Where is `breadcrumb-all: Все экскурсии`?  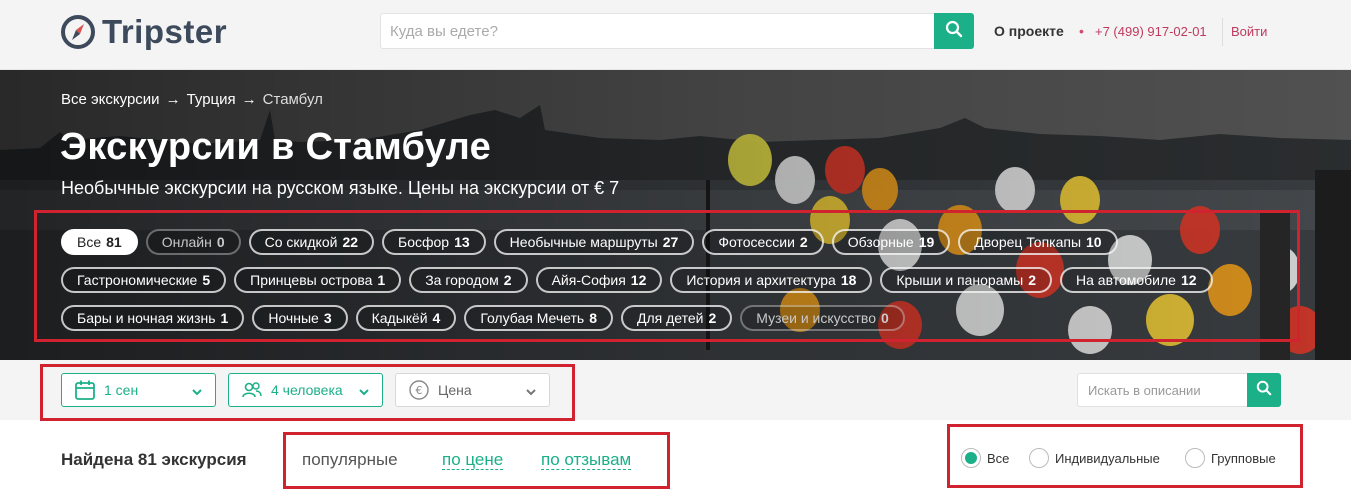 breadcrumb-all: Все экскурсии is located at coordinates (110, 99).